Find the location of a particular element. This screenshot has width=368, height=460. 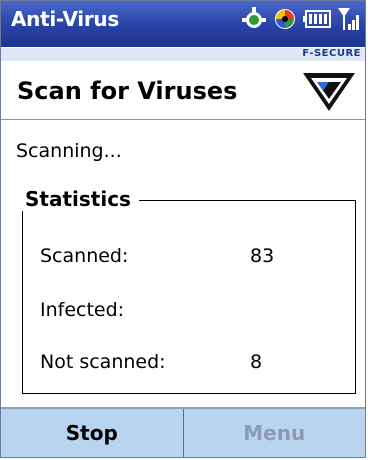

softkey-bar: Stop Menu is located at coordinates (183, 432).